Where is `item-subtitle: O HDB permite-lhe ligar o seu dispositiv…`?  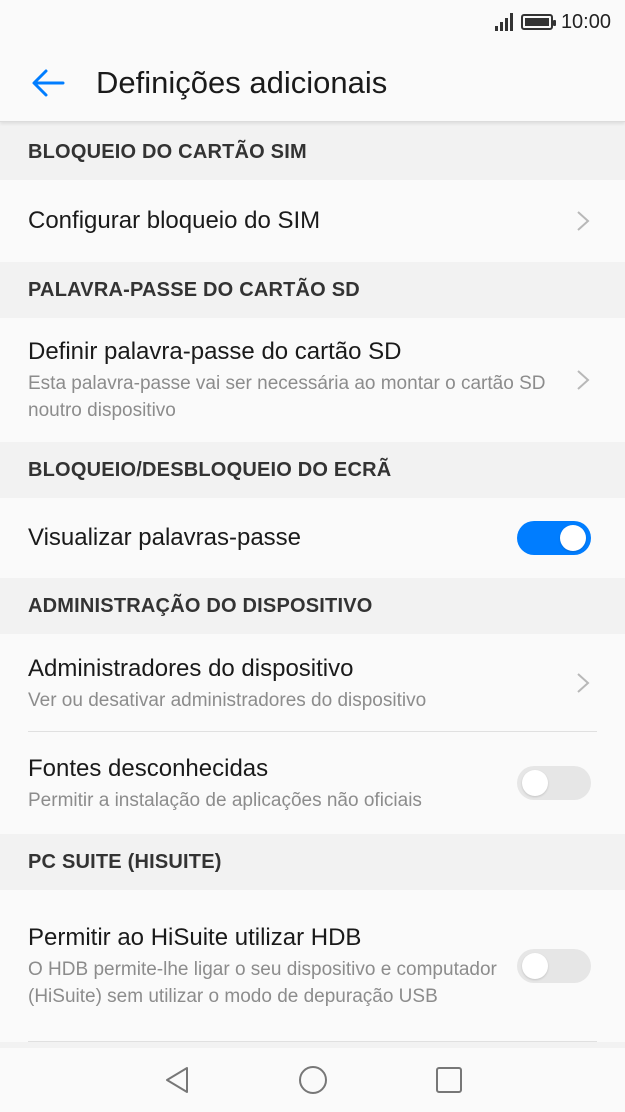
item-subtitle: O HDB permite-lhe ligar o seu dispositiv… is located at coordinates (262, 983).